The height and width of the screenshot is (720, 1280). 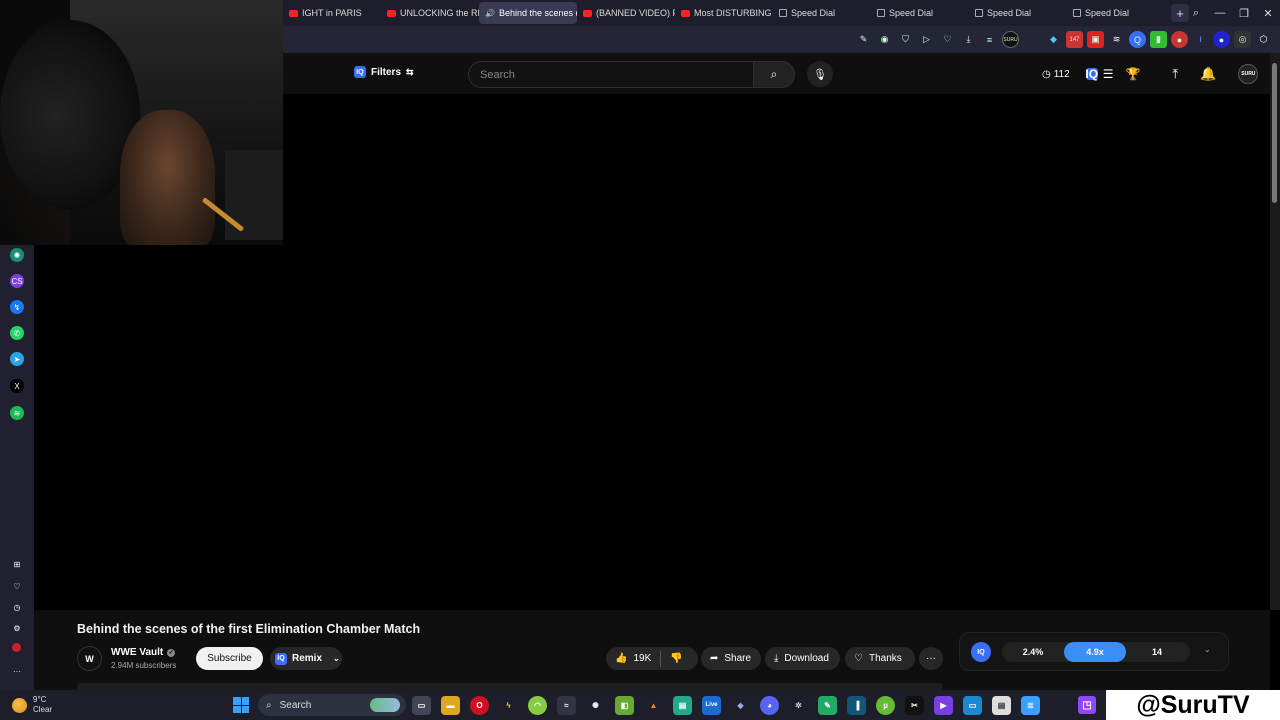 What do you see at coordinates (1275, 331) in the screenshot?
I see `page-scrollbar` at bounding box center [1275, 331].